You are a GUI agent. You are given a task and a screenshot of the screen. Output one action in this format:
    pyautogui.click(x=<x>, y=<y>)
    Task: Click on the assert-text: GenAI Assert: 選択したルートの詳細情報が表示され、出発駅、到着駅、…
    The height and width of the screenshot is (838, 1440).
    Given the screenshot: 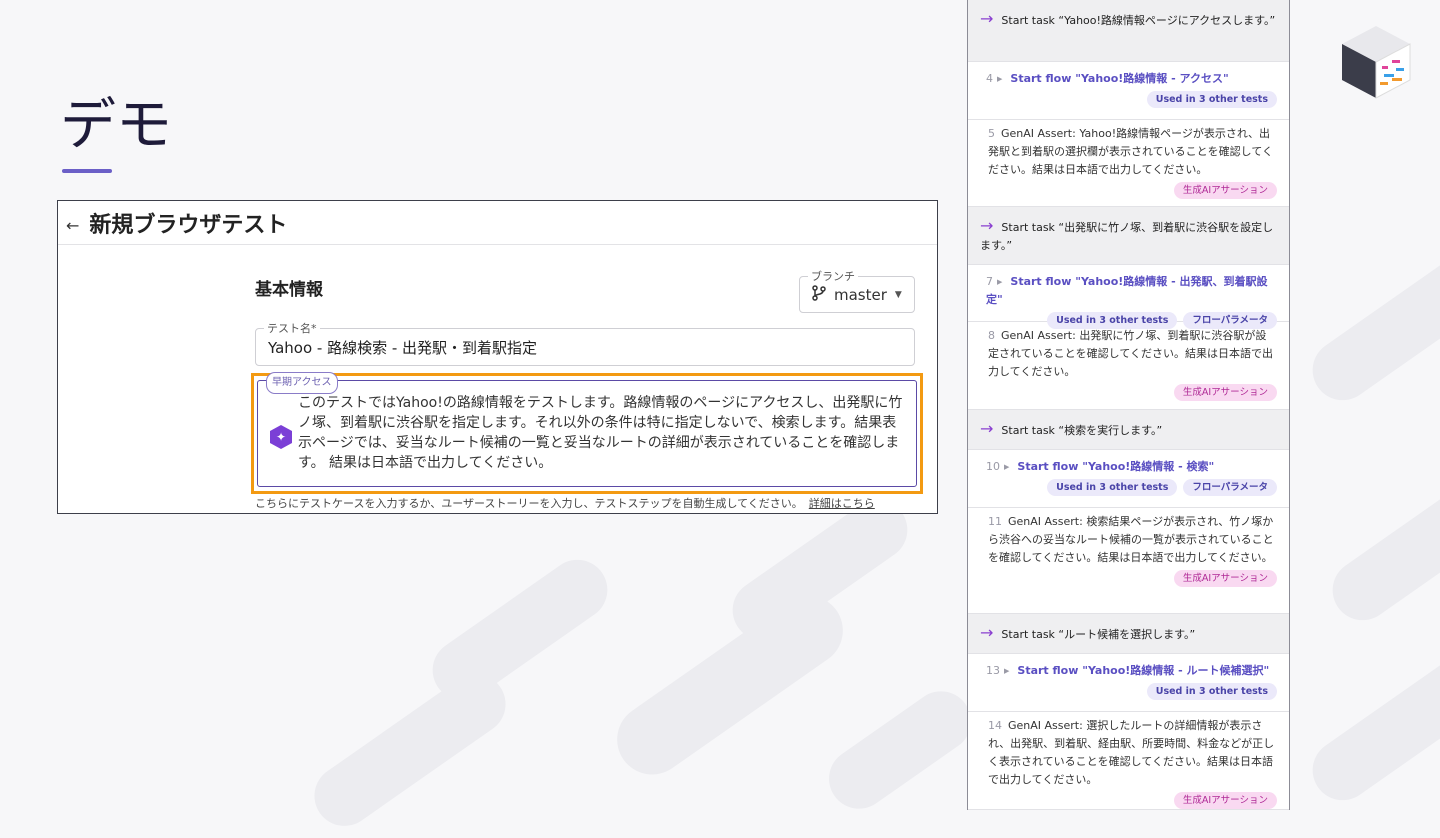 What is the action you would take?
    pyautogui.click(x=1131, y=752)
    